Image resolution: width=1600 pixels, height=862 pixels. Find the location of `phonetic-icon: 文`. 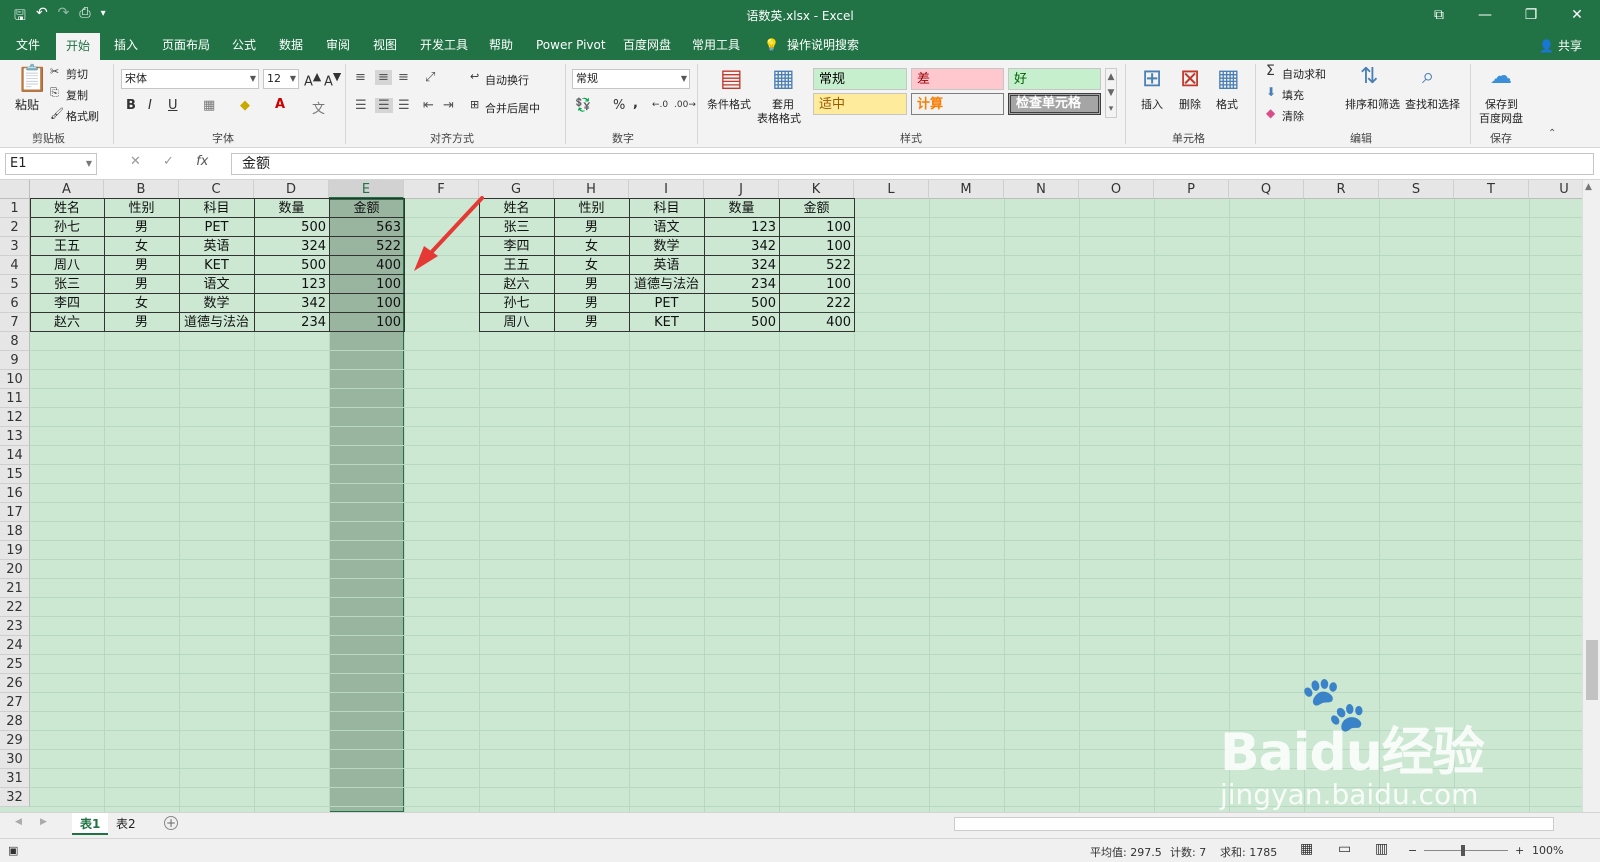

phonetic-icon: 文 is located at coordinates (318, 107).